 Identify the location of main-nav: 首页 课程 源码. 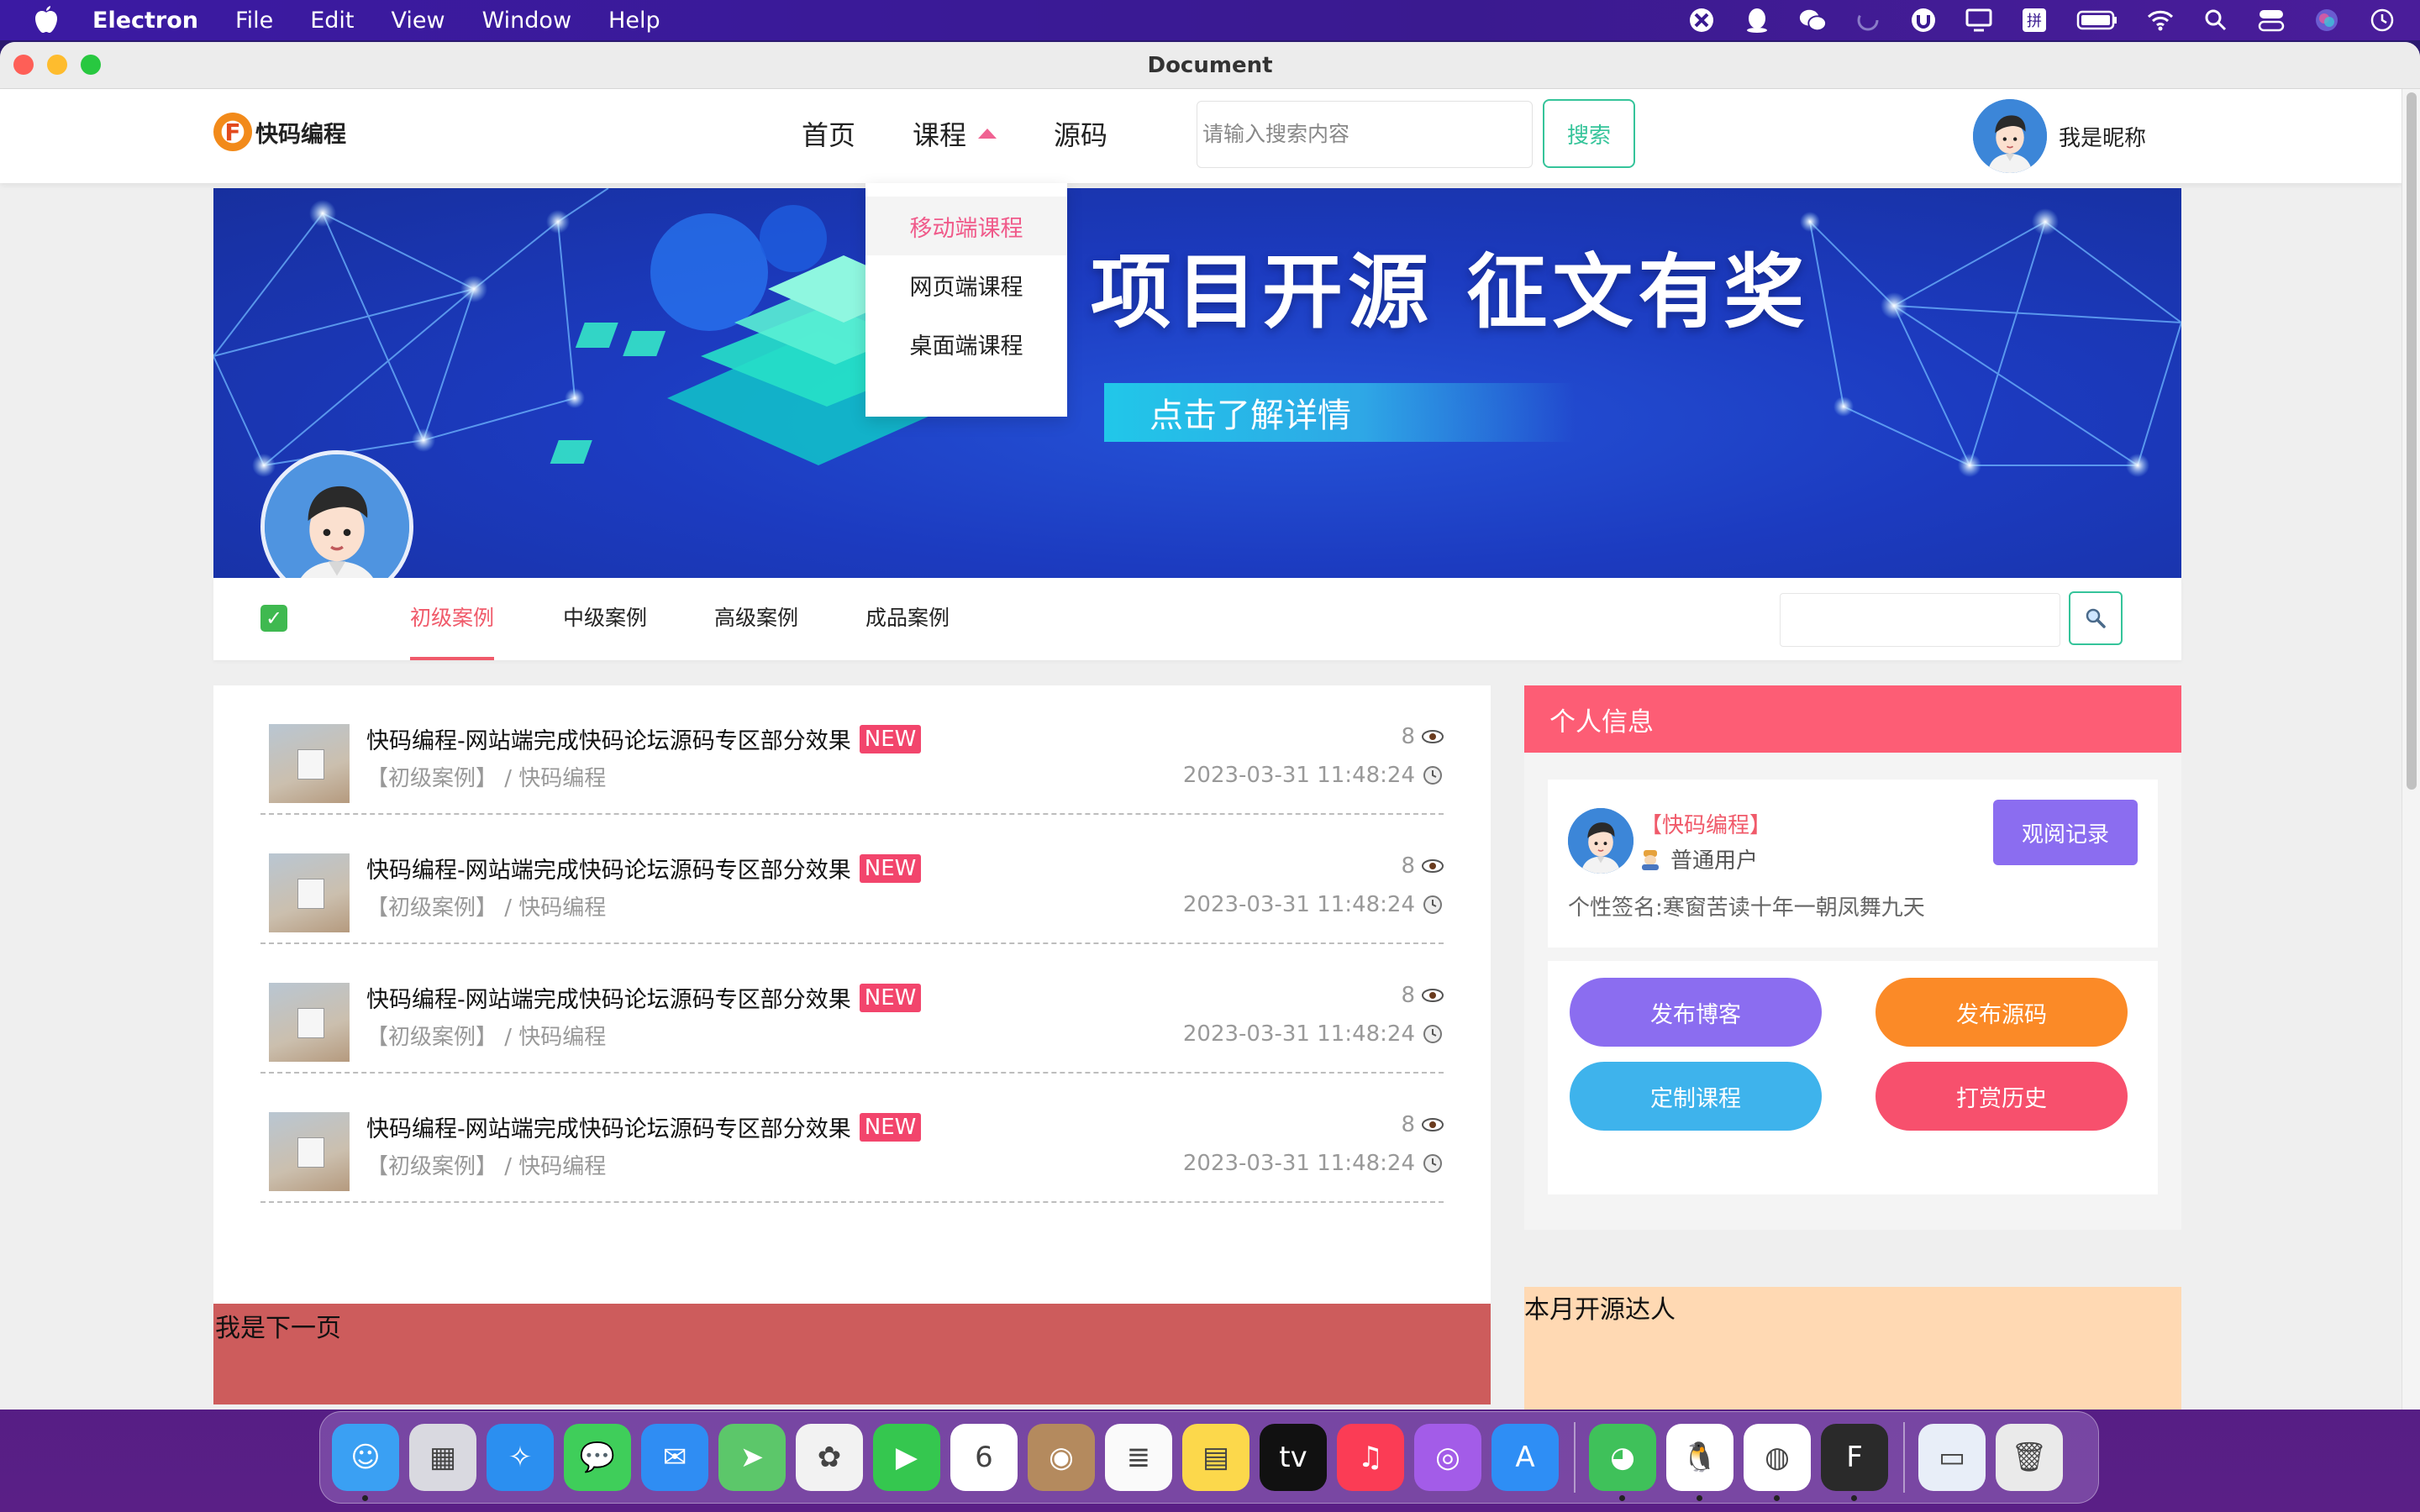
(984, 133).